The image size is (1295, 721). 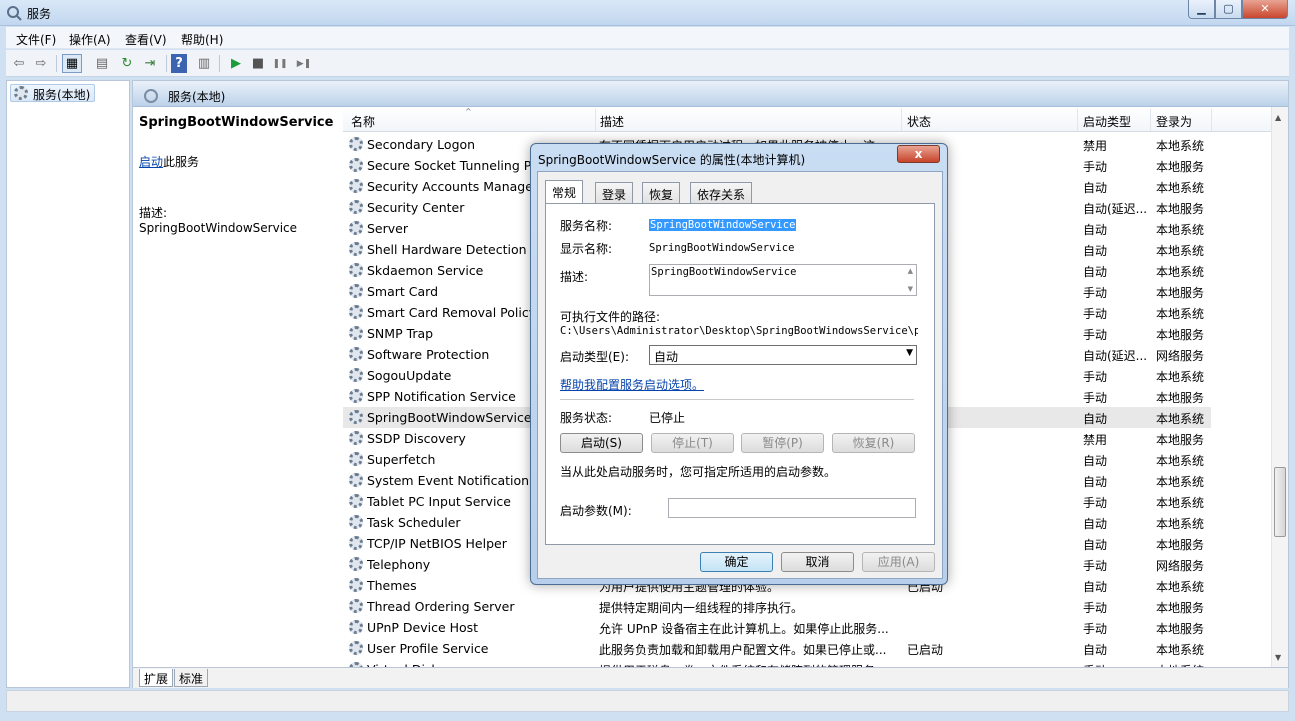 I want to click on tab-recovery: 恢复, so click(x=661, y=192).